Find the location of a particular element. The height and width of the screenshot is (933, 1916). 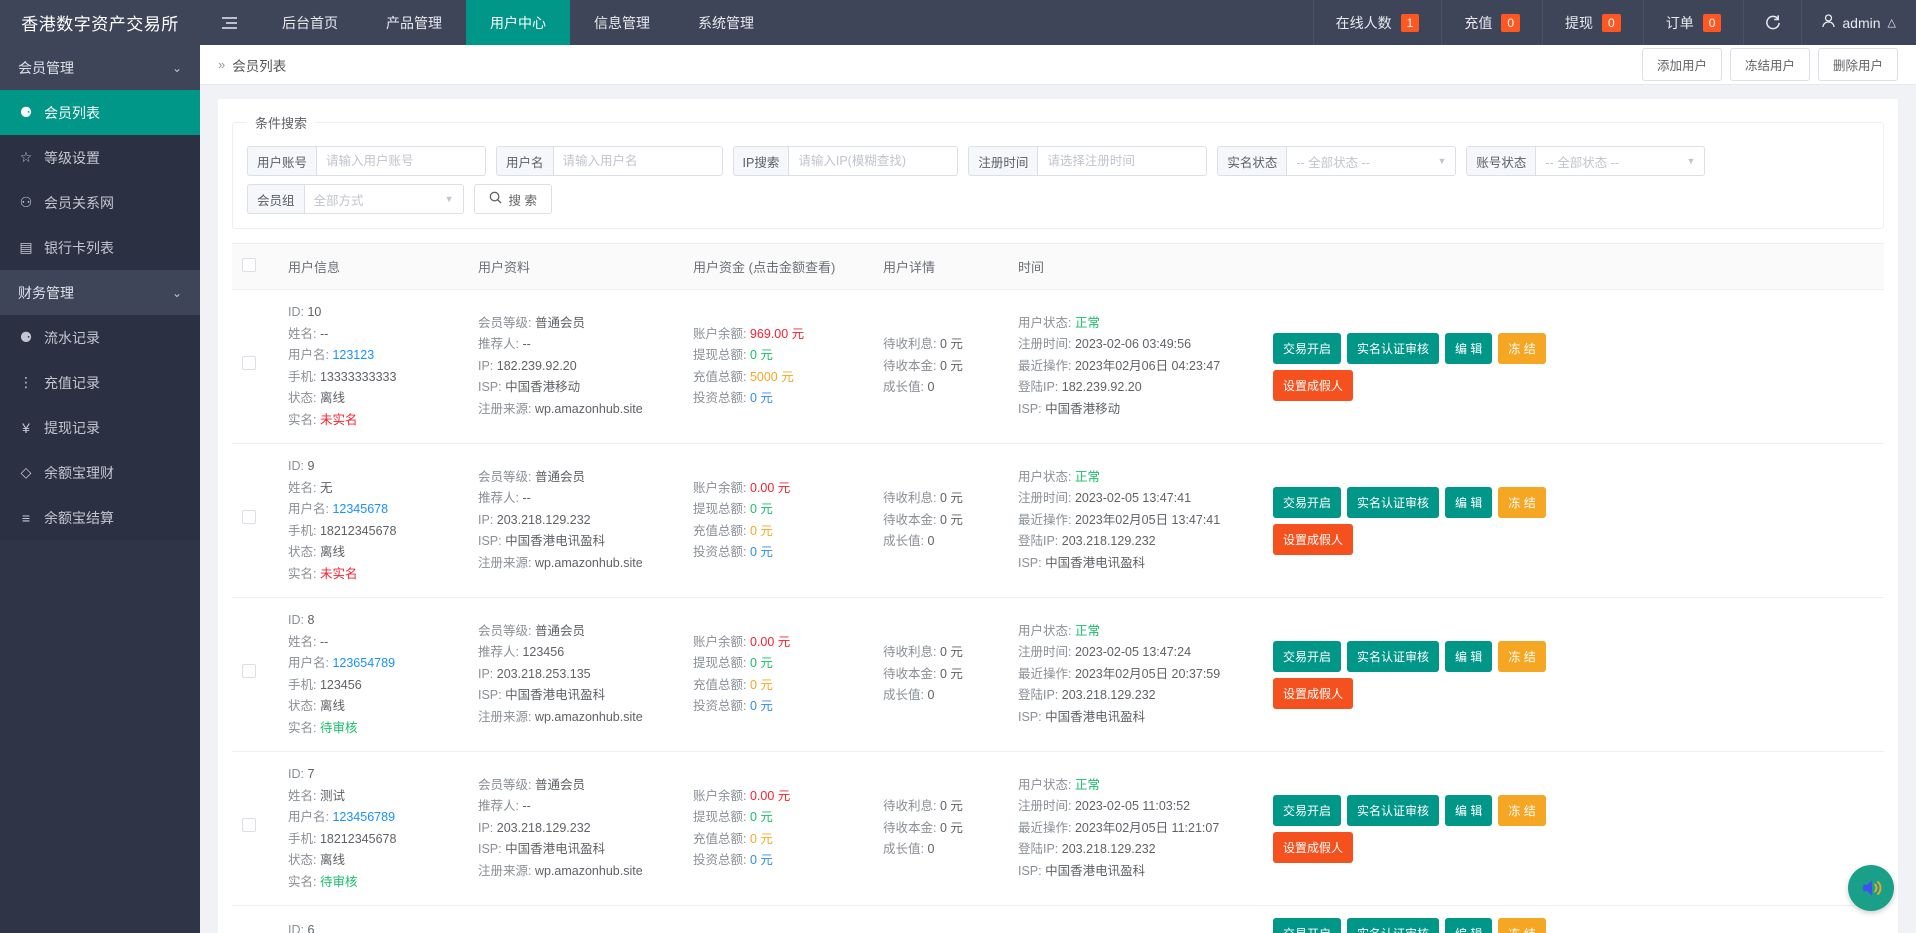

sidebar-group-1: 财务管理 ⌄ is located at coordinates (100, 292).